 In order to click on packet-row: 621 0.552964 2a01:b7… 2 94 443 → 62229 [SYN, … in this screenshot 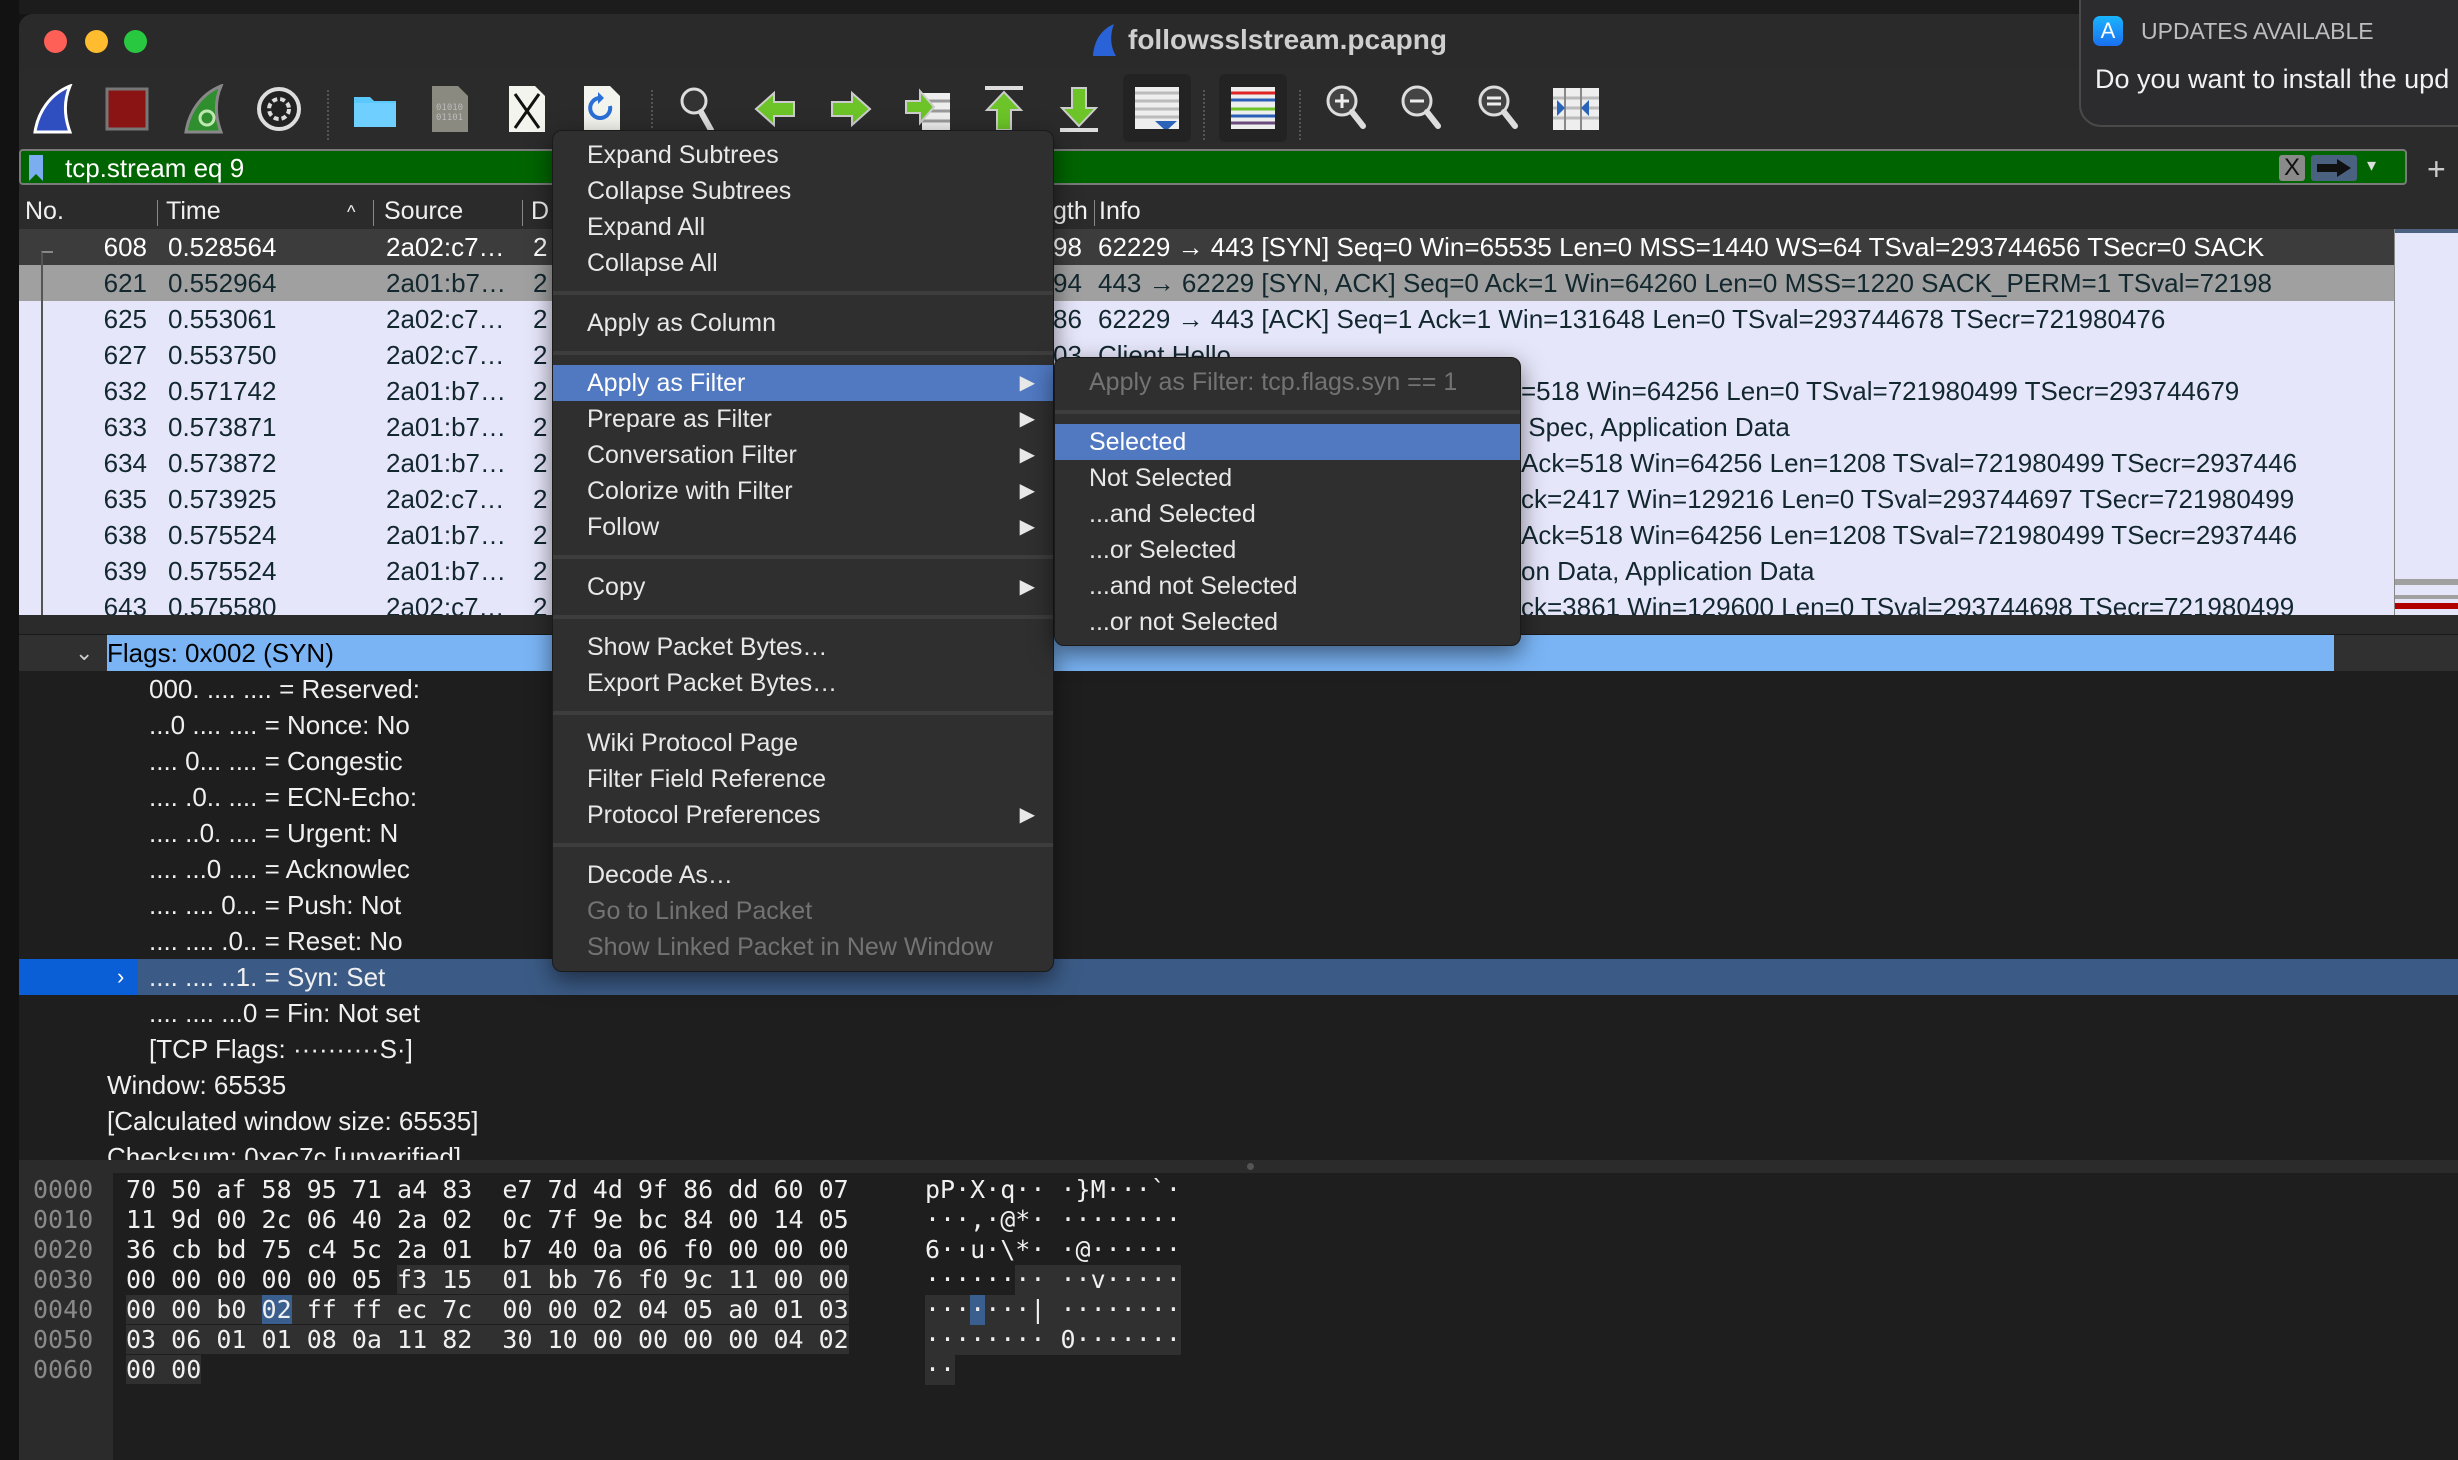, I will do `click(1206, 283)`.